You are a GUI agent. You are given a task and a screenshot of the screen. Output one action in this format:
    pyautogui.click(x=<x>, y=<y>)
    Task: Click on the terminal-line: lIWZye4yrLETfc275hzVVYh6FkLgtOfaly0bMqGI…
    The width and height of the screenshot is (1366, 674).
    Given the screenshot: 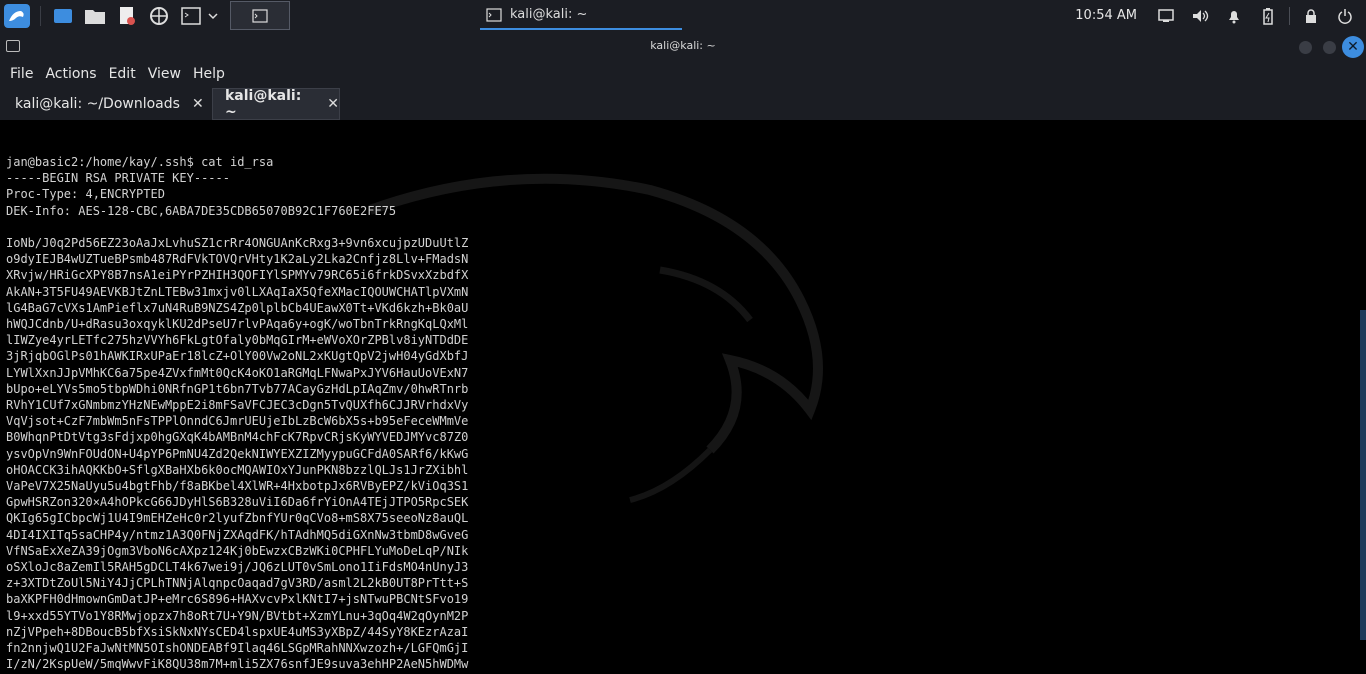 What is the action you would take?
    pyautogui.click(x=237, y=340)
    